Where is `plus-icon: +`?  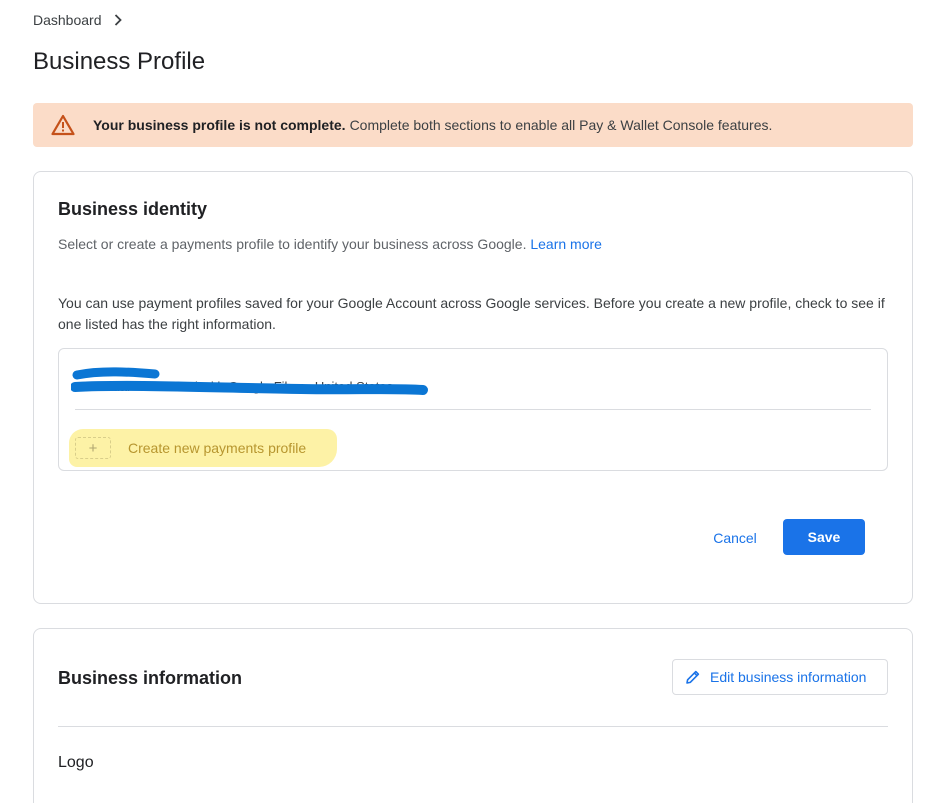
plus-icon: + is located at coordinates (93, 448).